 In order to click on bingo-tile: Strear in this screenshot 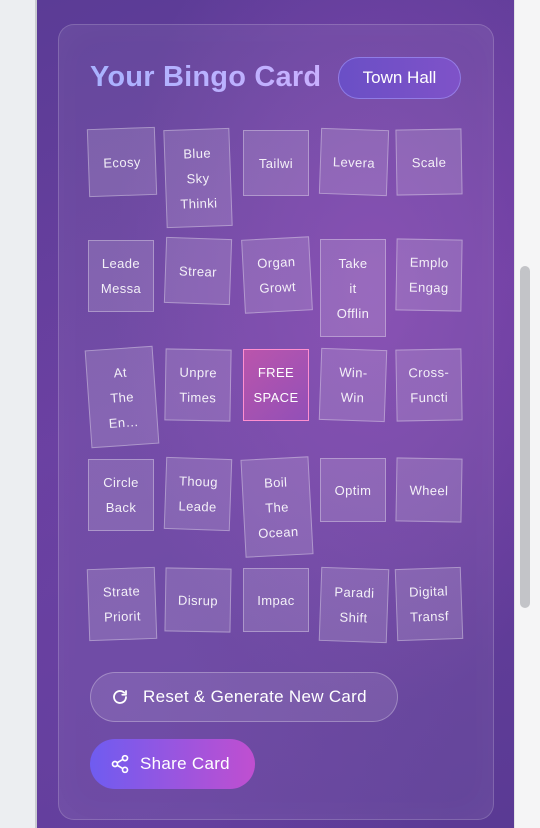, I will do `click(198, 271)`.